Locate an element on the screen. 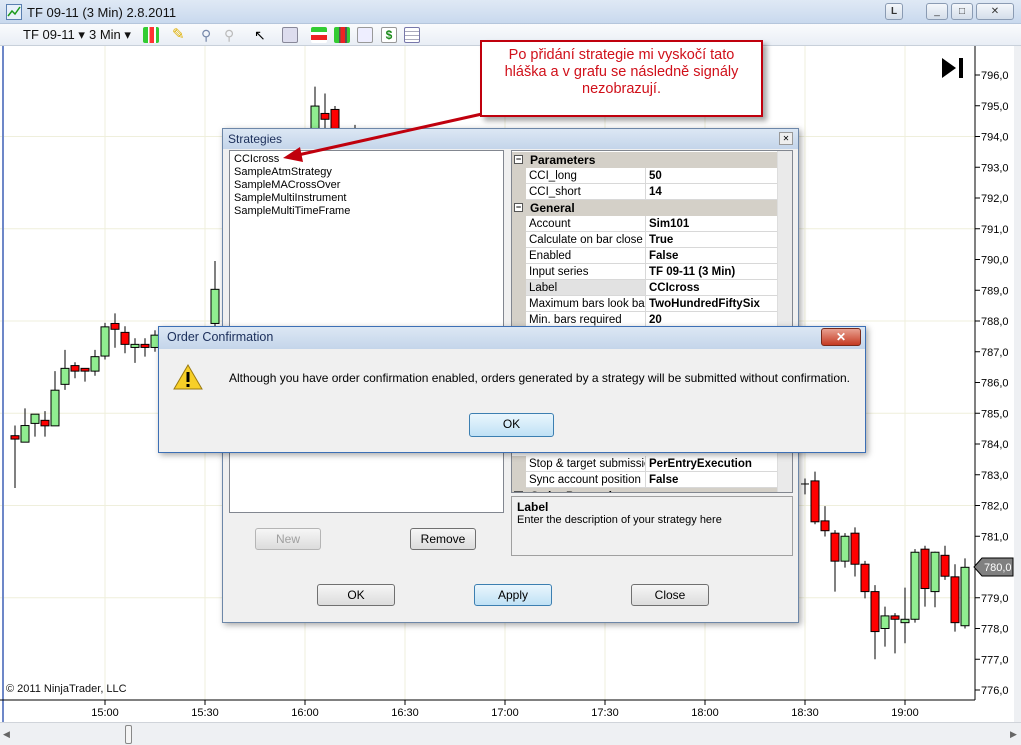 This screenshot has height=745, width=1021. instrument-dropdown: TF 09-11 ▾ is located at coordinates (54, 35).